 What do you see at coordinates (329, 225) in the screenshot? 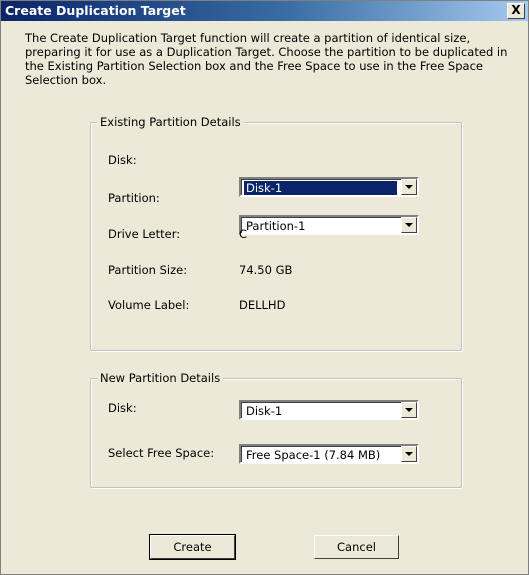
I see `existing-partition-select: Partition-1` at bounding box center [329, 225].